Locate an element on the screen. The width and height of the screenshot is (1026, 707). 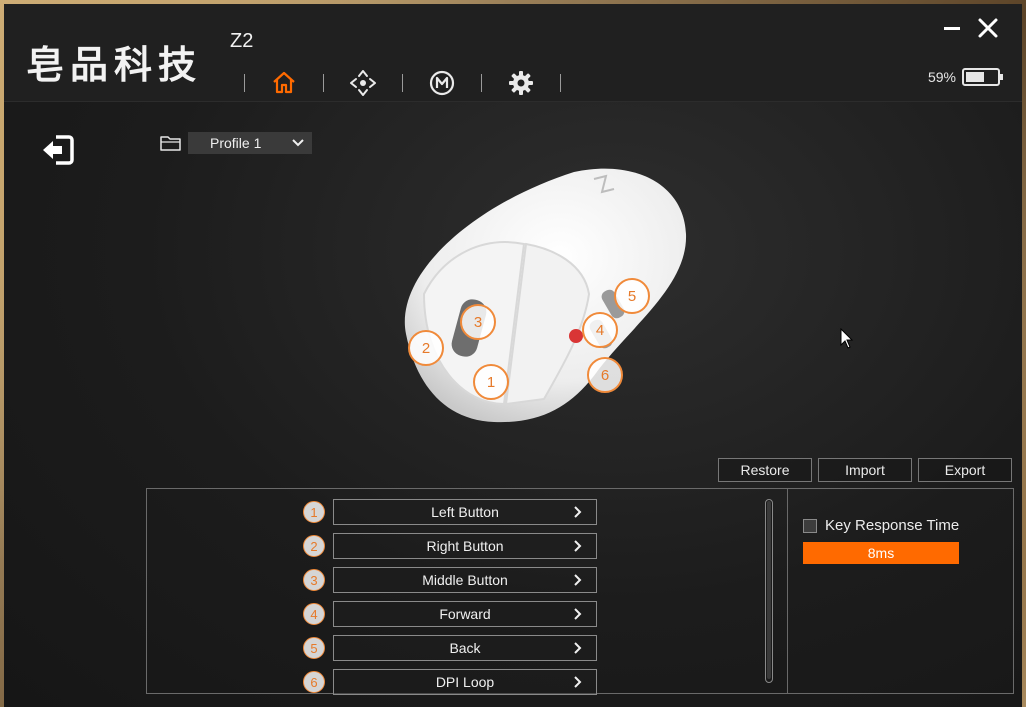
battery-fill is located at coordinates (975, 77).